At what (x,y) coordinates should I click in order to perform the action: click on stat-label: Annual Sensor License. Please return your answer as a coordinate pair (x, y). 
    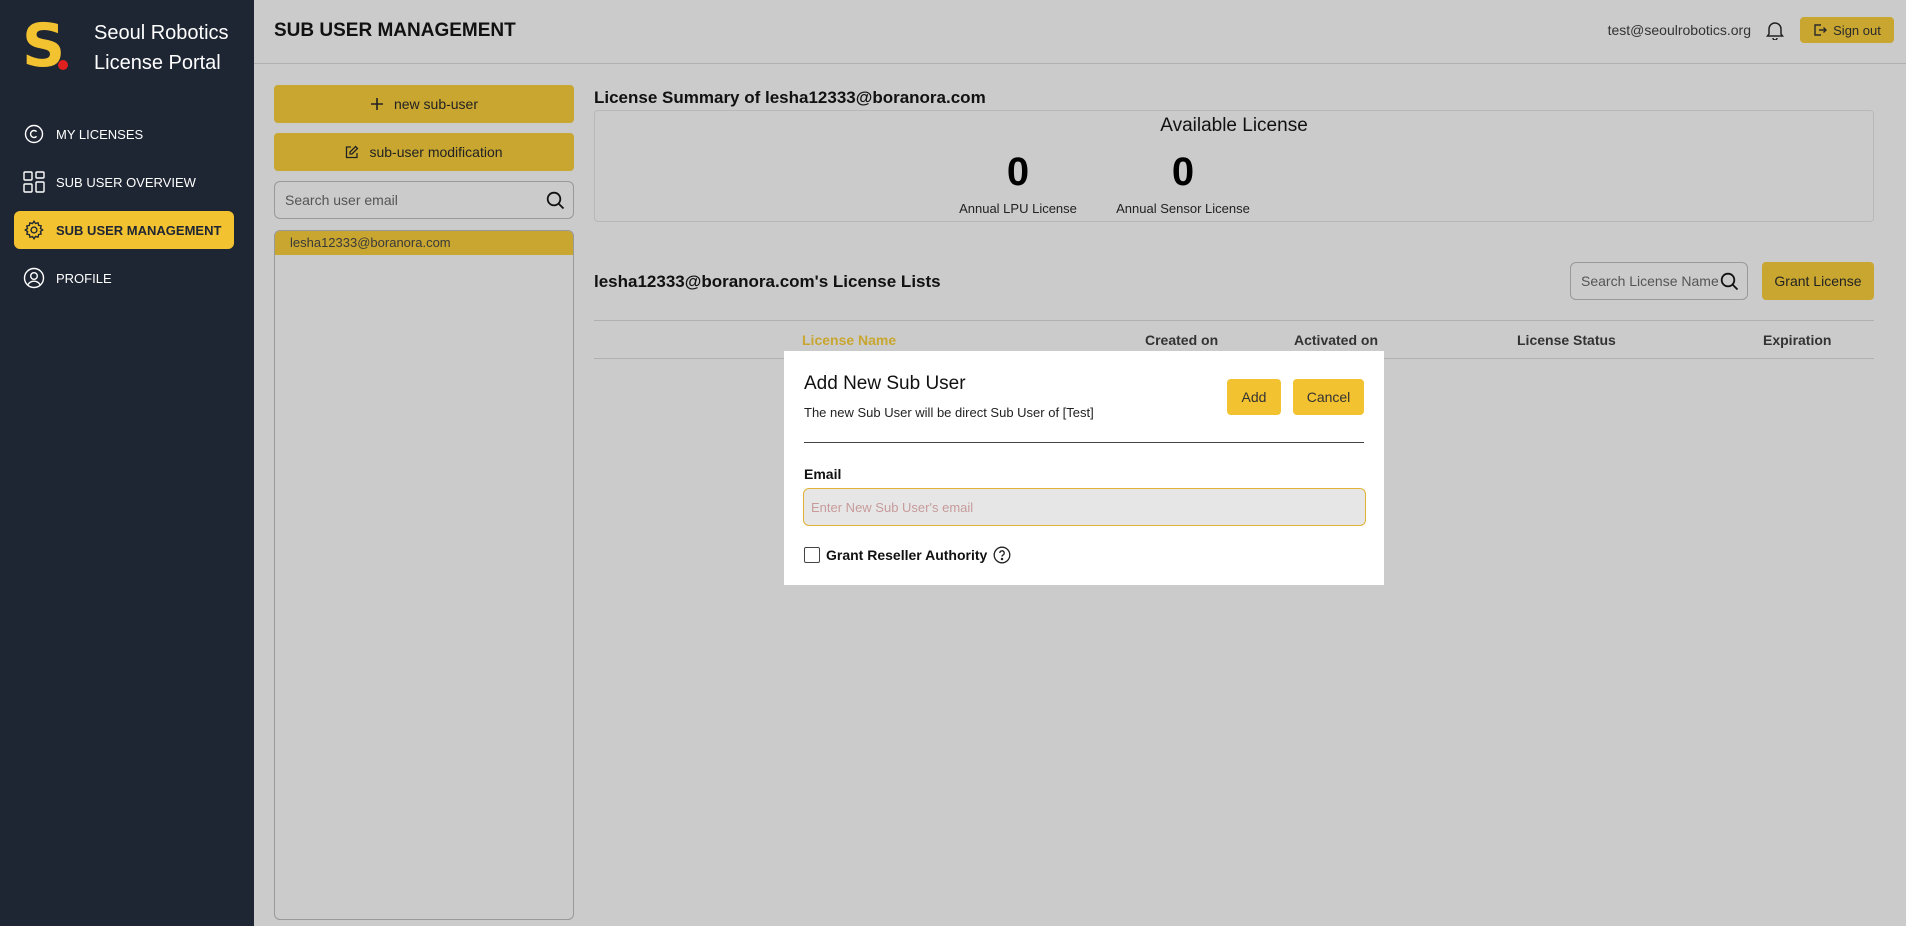
    Looking at the image, I should click on (1183, 208).